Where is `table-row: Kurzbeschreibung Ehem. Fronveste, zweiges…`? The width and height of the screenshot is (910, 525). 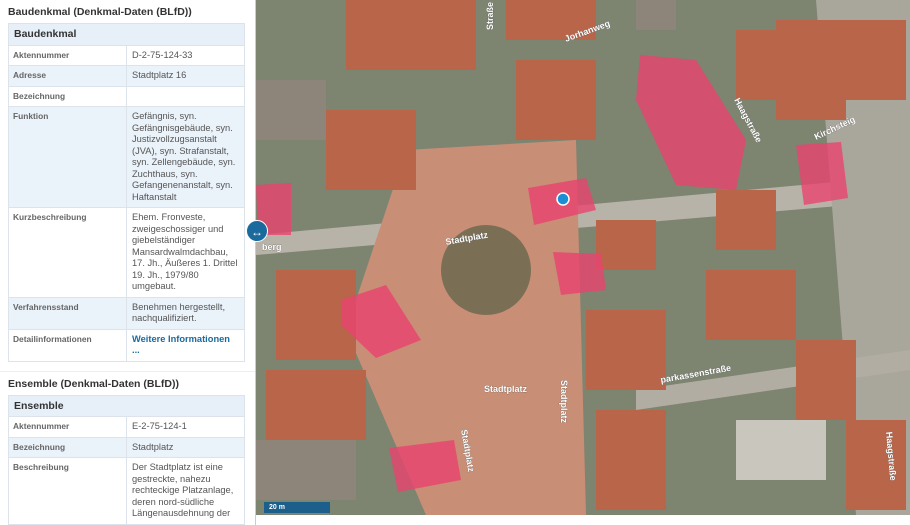
table-row: Kurzbeschreibung Ehem. Fronveste, zweiges… is located at coordinates (126, 252).